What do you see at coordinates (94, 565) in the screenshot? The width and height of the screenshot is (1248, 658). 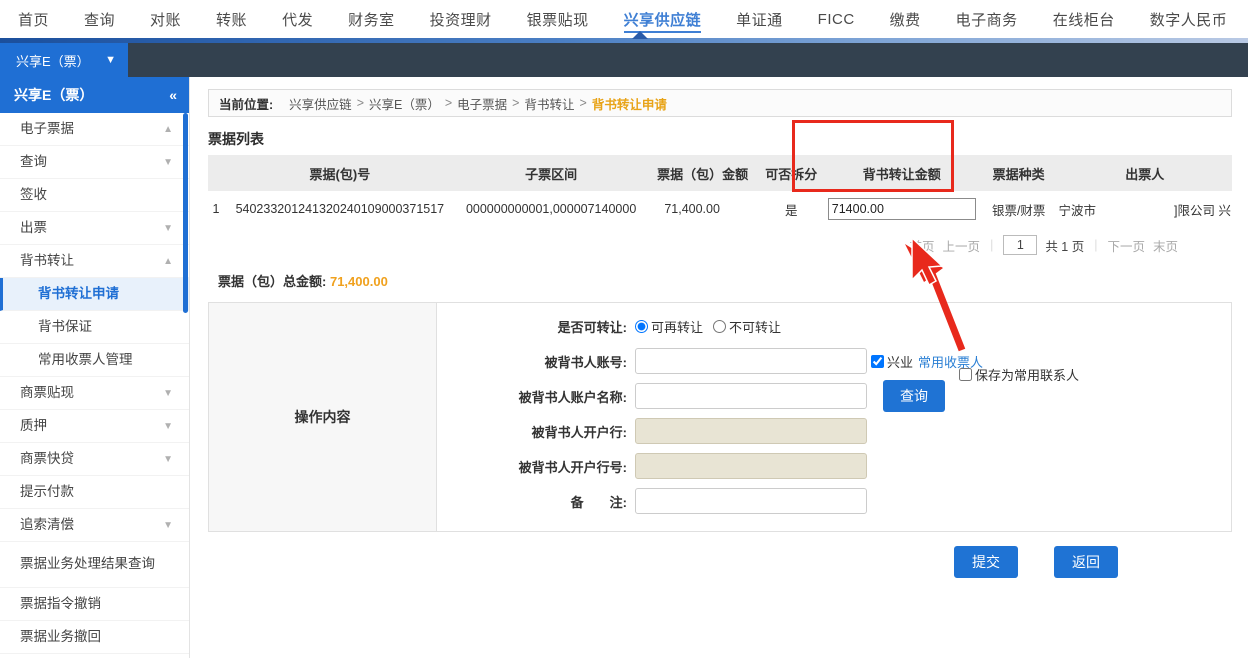 I see `sidebar-item-business-result-query: 票据业务处理结果查询` at bounding box center [94, 565].